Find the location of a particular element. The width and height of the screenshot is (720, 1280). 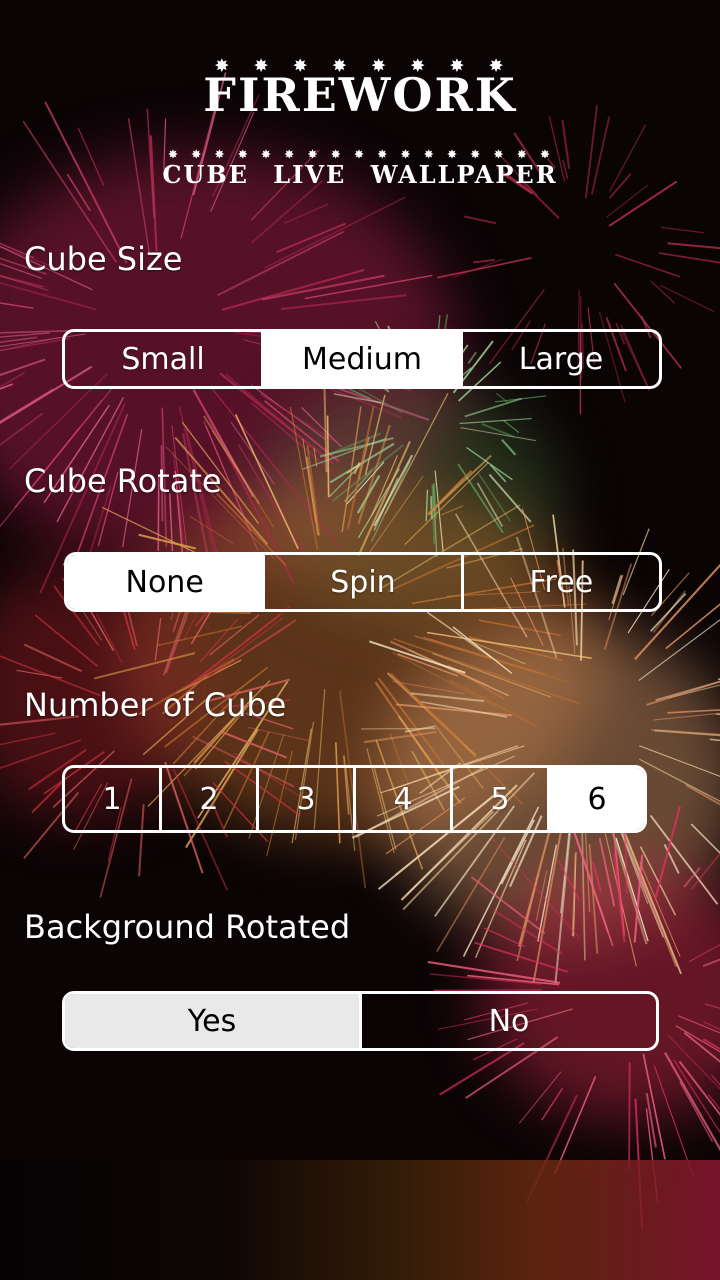

number-of-cube-option-5: 5 is located at coordinates (498, 799).